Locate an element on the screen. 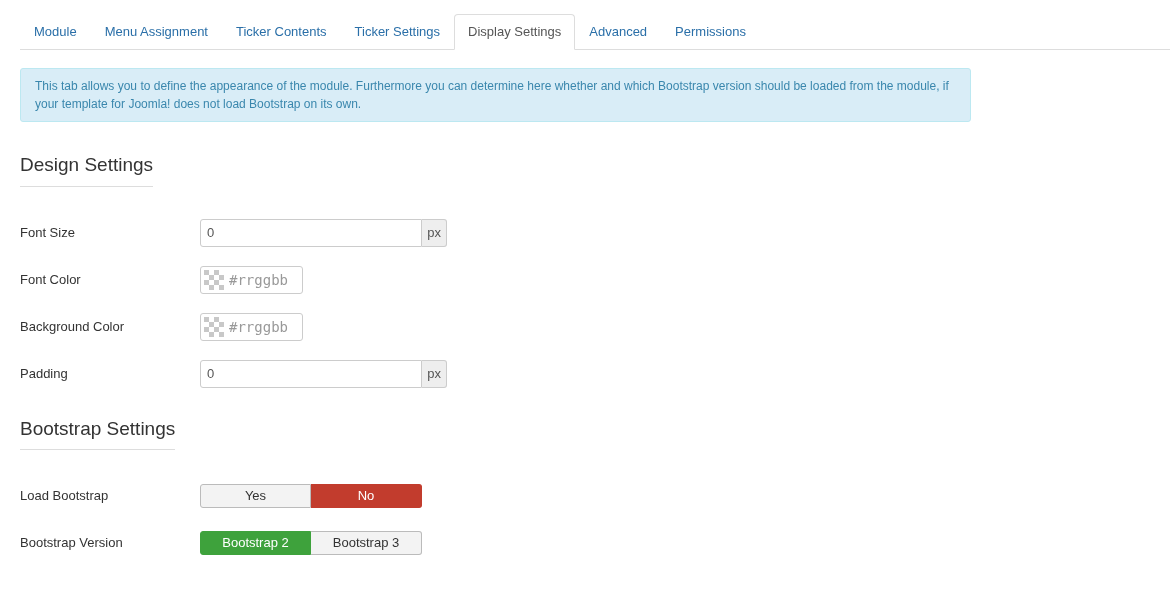 The height and width of the screenshot is (594, 1170). tab: Permissions is located at coordinates (710, 32).